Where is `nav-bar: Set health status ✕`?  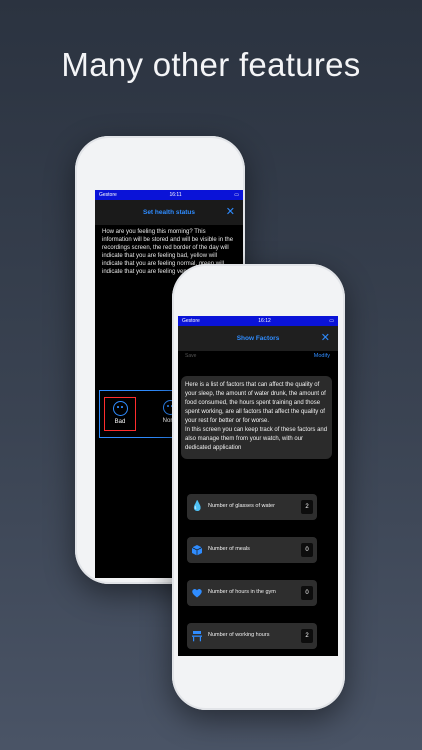 nav-bar: Set health status ✕ is located at coordinates (169, 212).